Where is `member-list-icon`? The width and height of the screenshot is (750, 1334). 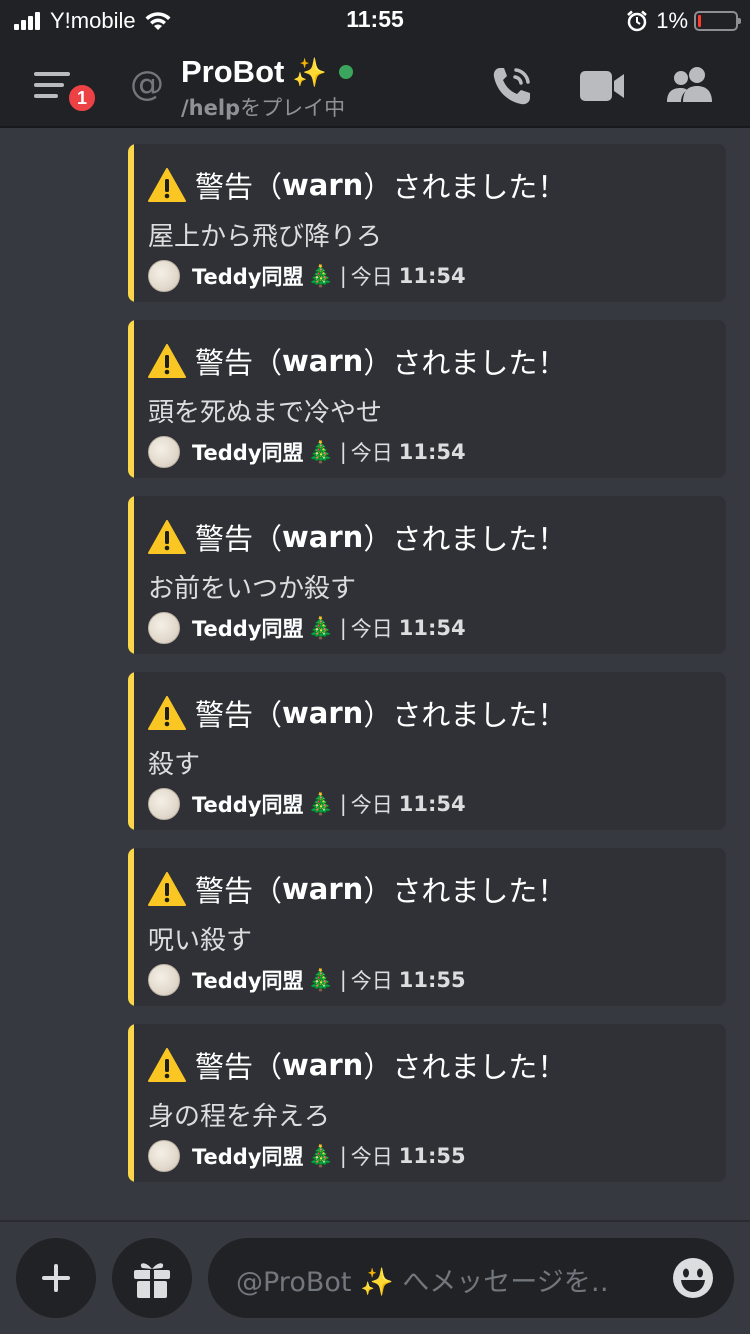
member-list-icon is located at coordinates (691, 85).